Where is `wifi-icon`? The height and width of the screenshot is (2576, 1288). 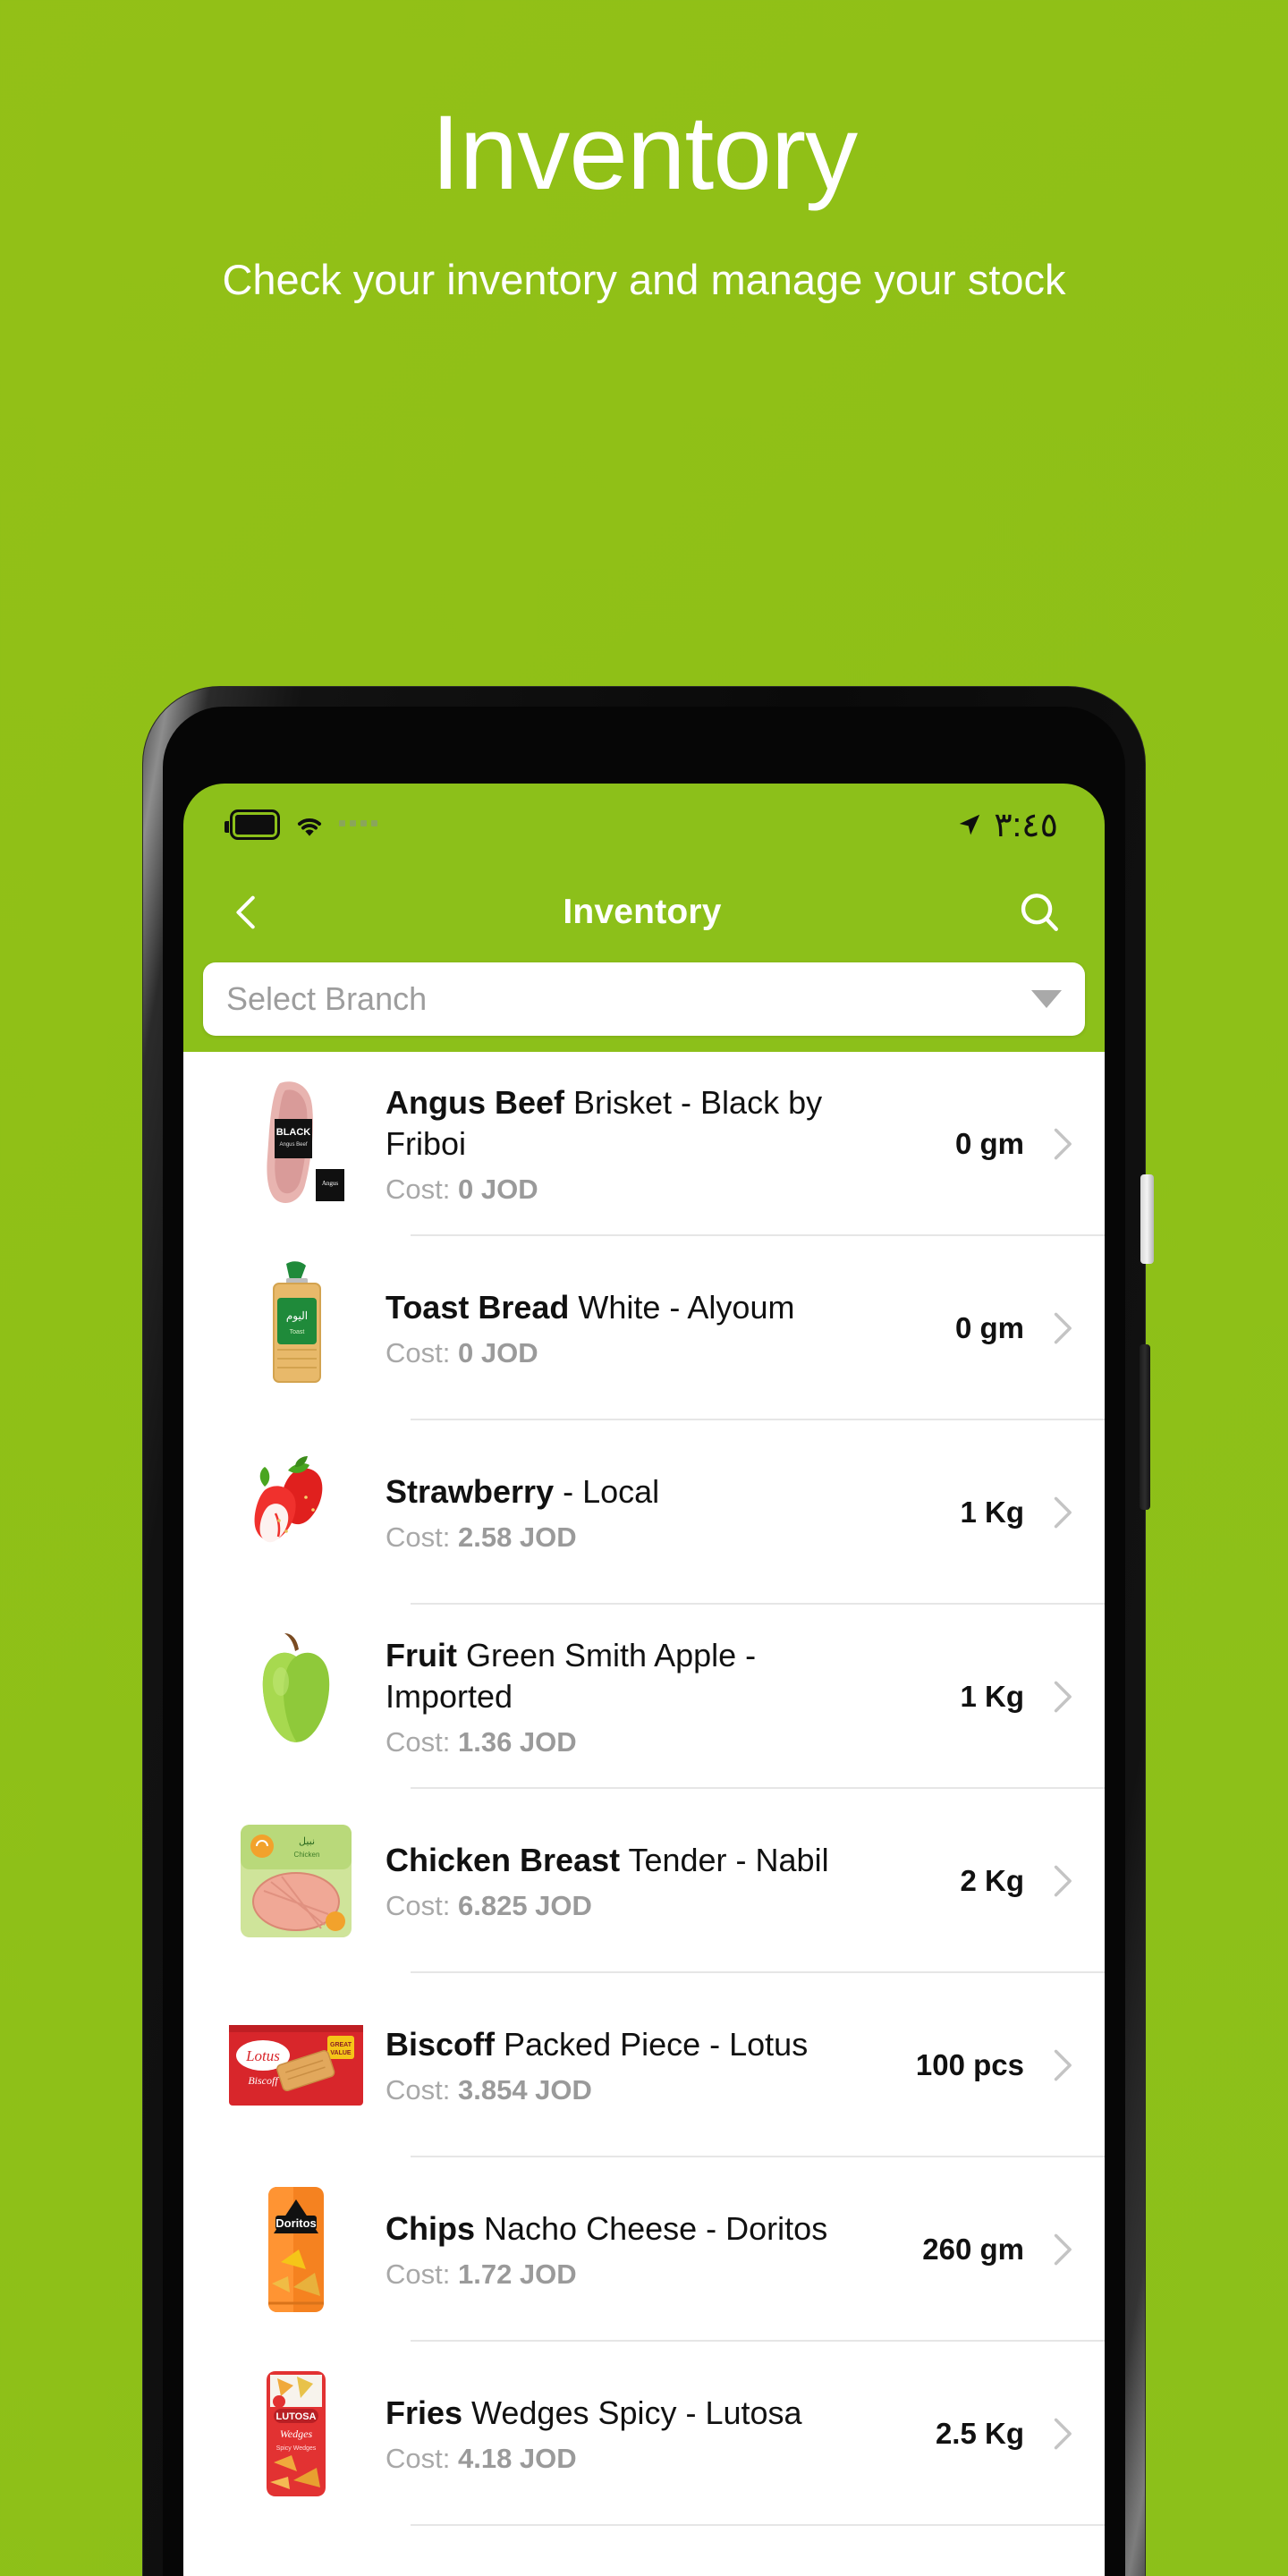 wifi-icon is located at coordinates (309, 827).